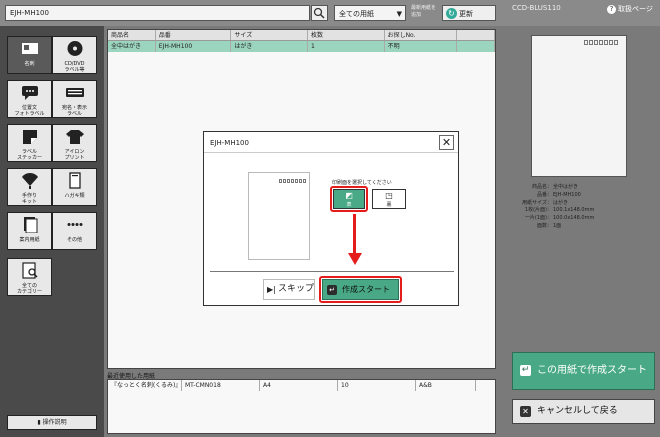  What do you see at coordinates (301, 385) in the screenshot?
I see `table-row: 『なっとく名刺(くるみ)』 MT-CMN018 A4 10 A&B` at bounding box center [301, 385].